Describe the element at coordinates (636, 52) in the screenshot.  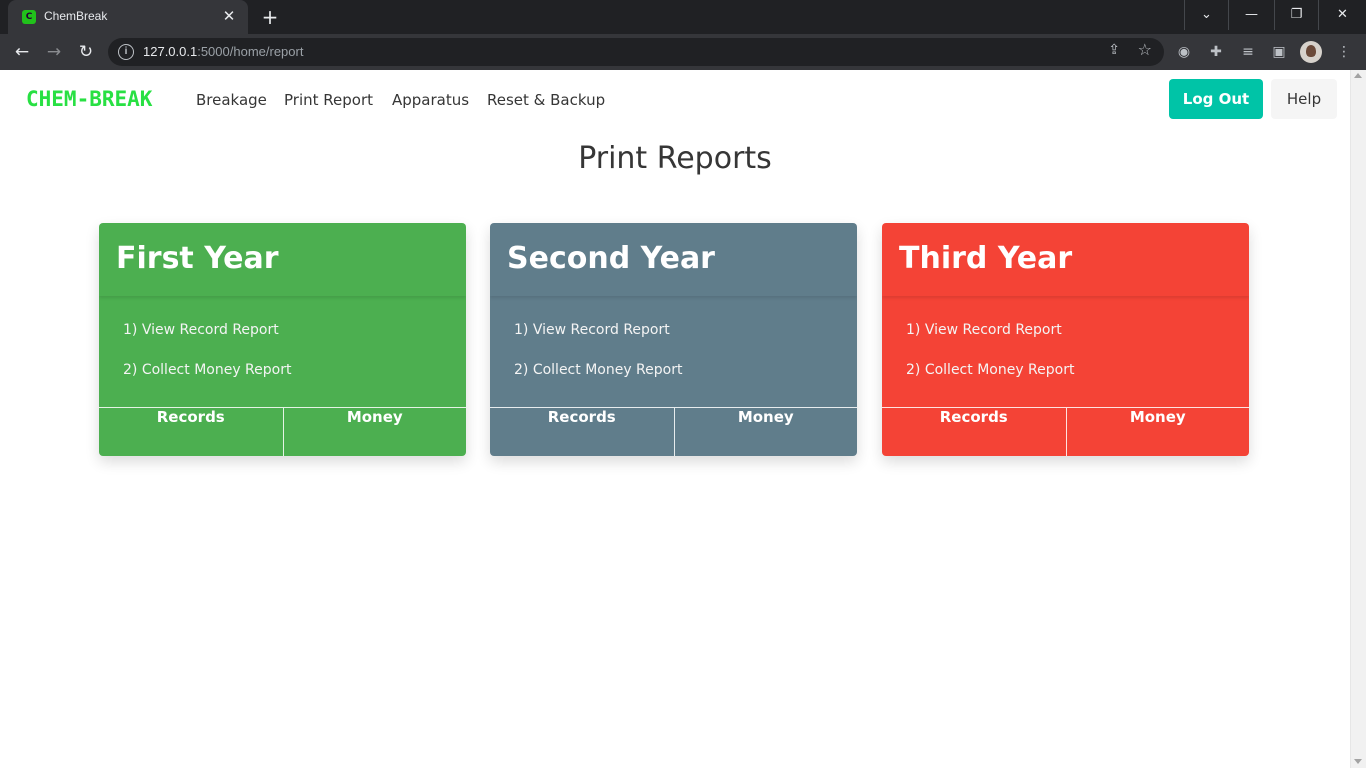
I see `address-bar: i 127.0.0.1:5000/home/report ⇪ ☆` at that location.